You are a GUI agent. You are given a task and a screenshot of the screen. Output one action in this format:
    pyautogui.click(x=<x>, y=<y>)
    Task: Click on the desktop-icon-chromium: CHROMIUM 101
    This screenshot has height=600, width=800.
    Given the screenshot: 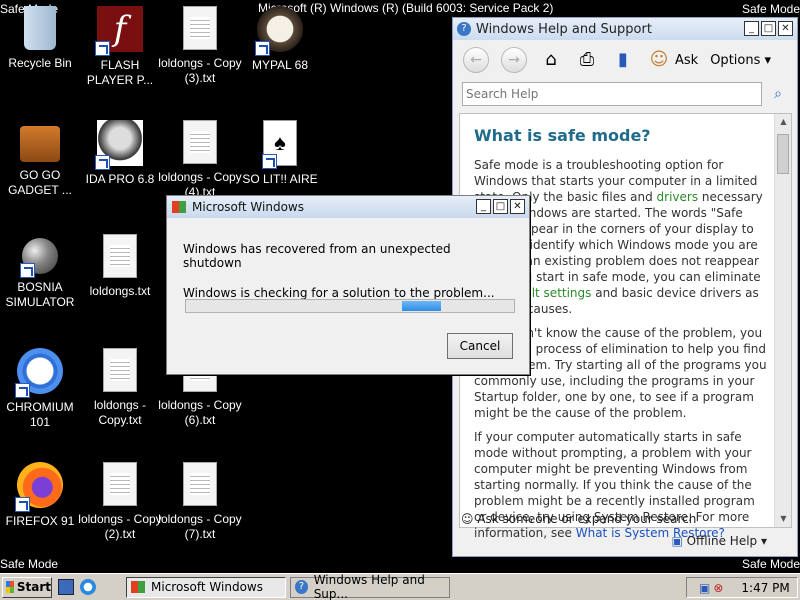 What is the action you would take?
    pyautogui.click(x=41, y=389)
    